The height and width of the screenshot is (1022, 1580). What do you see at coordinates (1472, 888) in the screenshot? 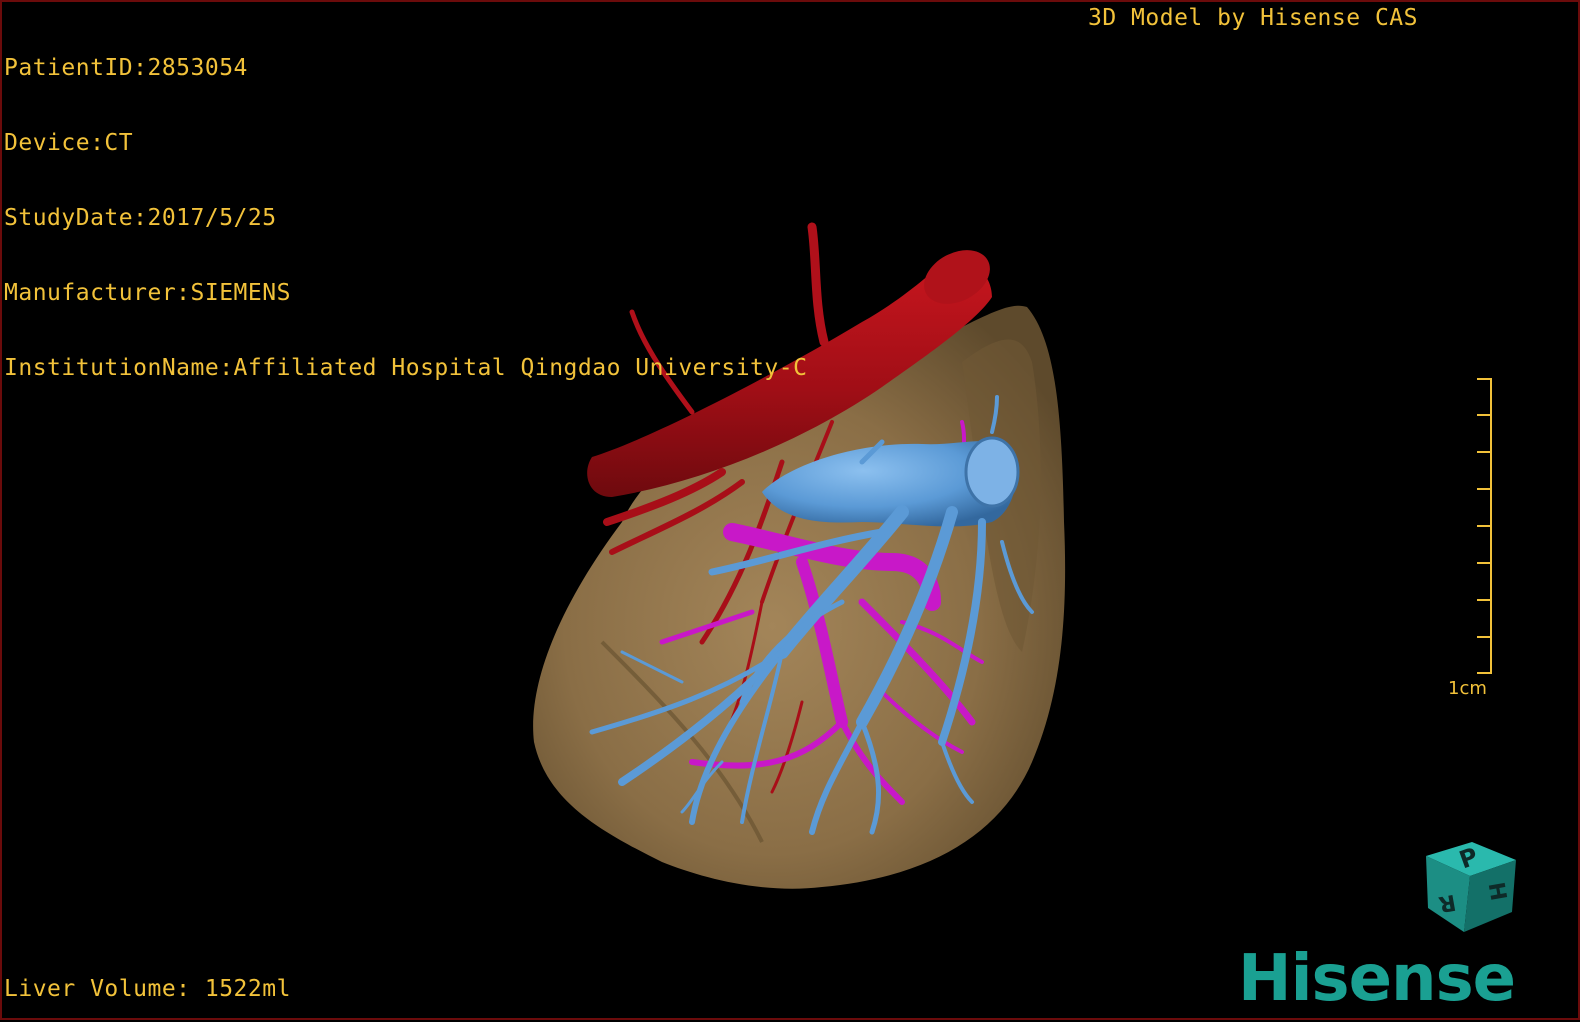
I see `orientation-cube: P H R` at bounding box center [1472, 888].